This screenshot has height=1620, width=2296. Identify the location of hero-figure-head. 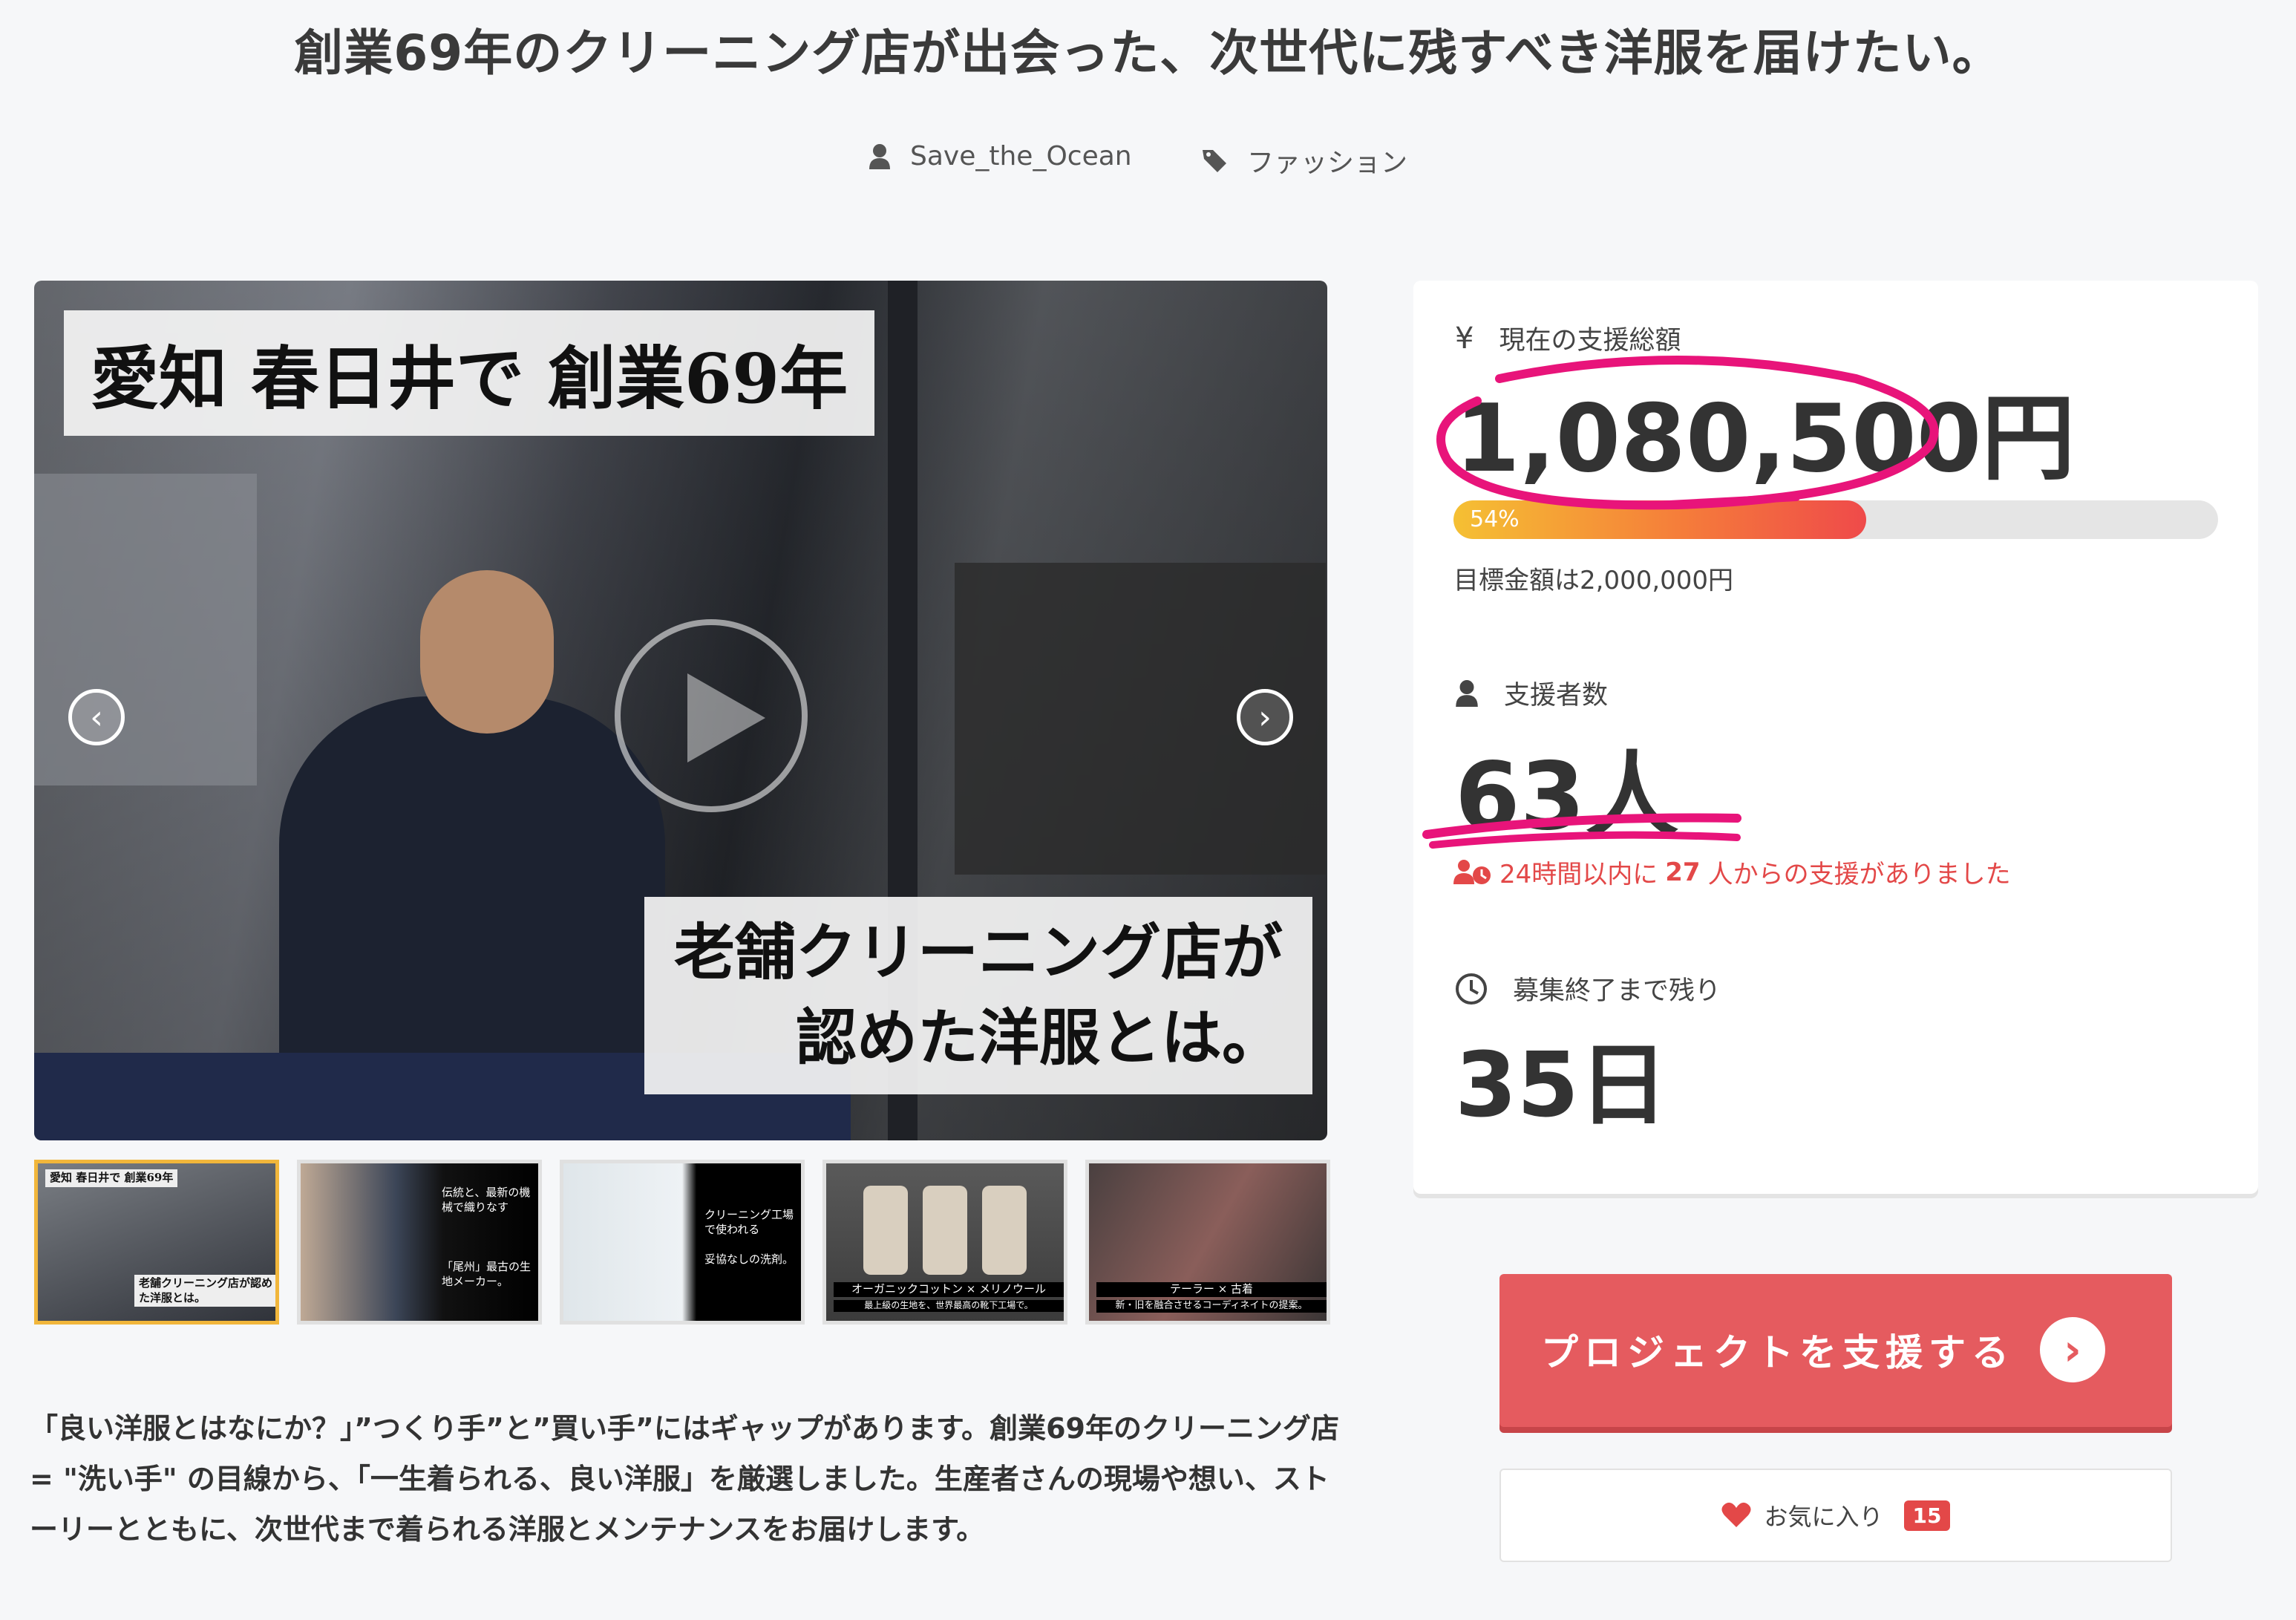
(487, 652).